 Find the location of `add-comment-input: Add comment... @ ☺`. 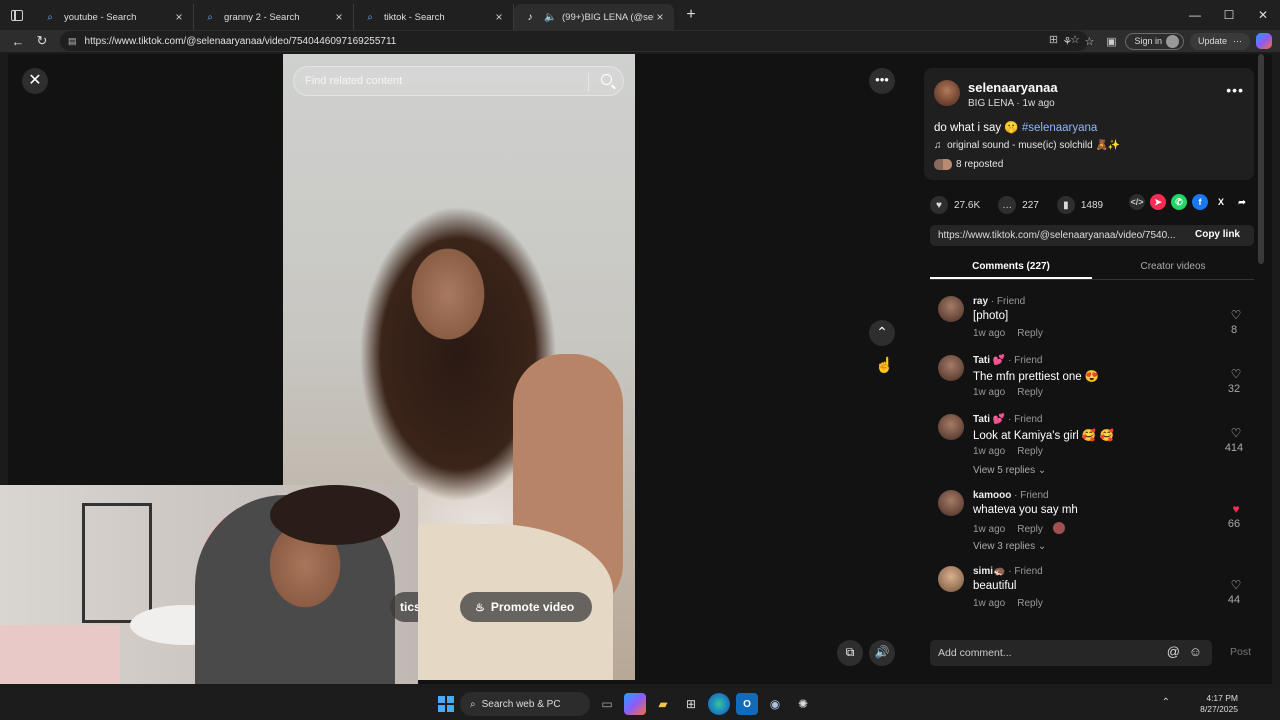

add-comment-input: Add comment... @ ☺ is located at coordinates (1071, 653).